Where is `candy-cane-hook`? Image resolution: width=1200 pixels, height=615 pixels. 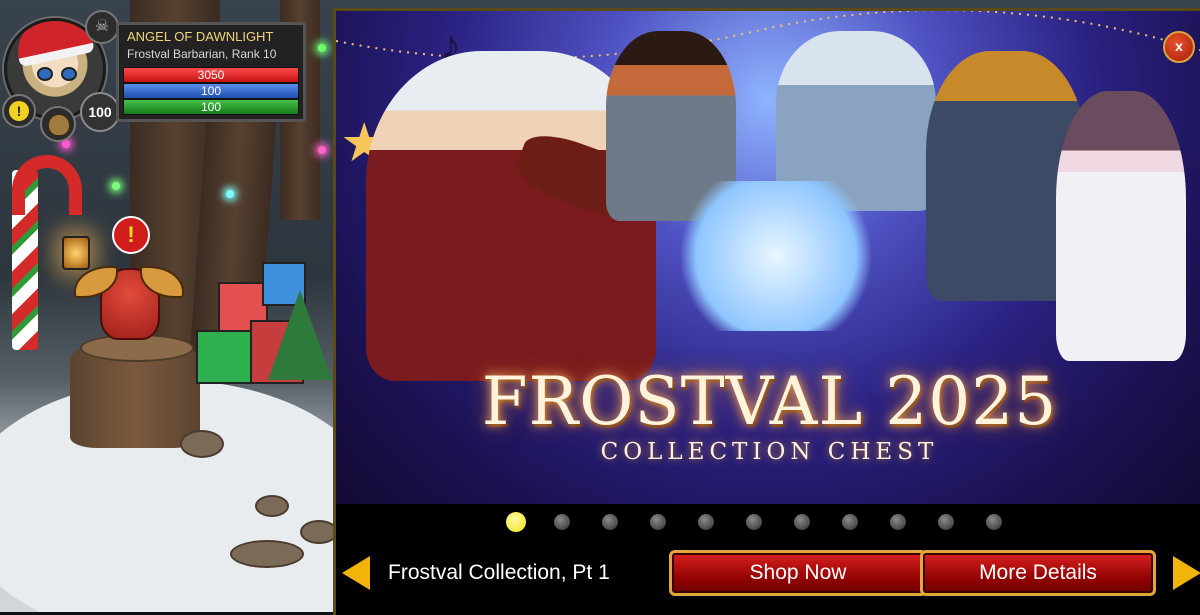 candy-cane-hook is located at coordinates (47, 185).